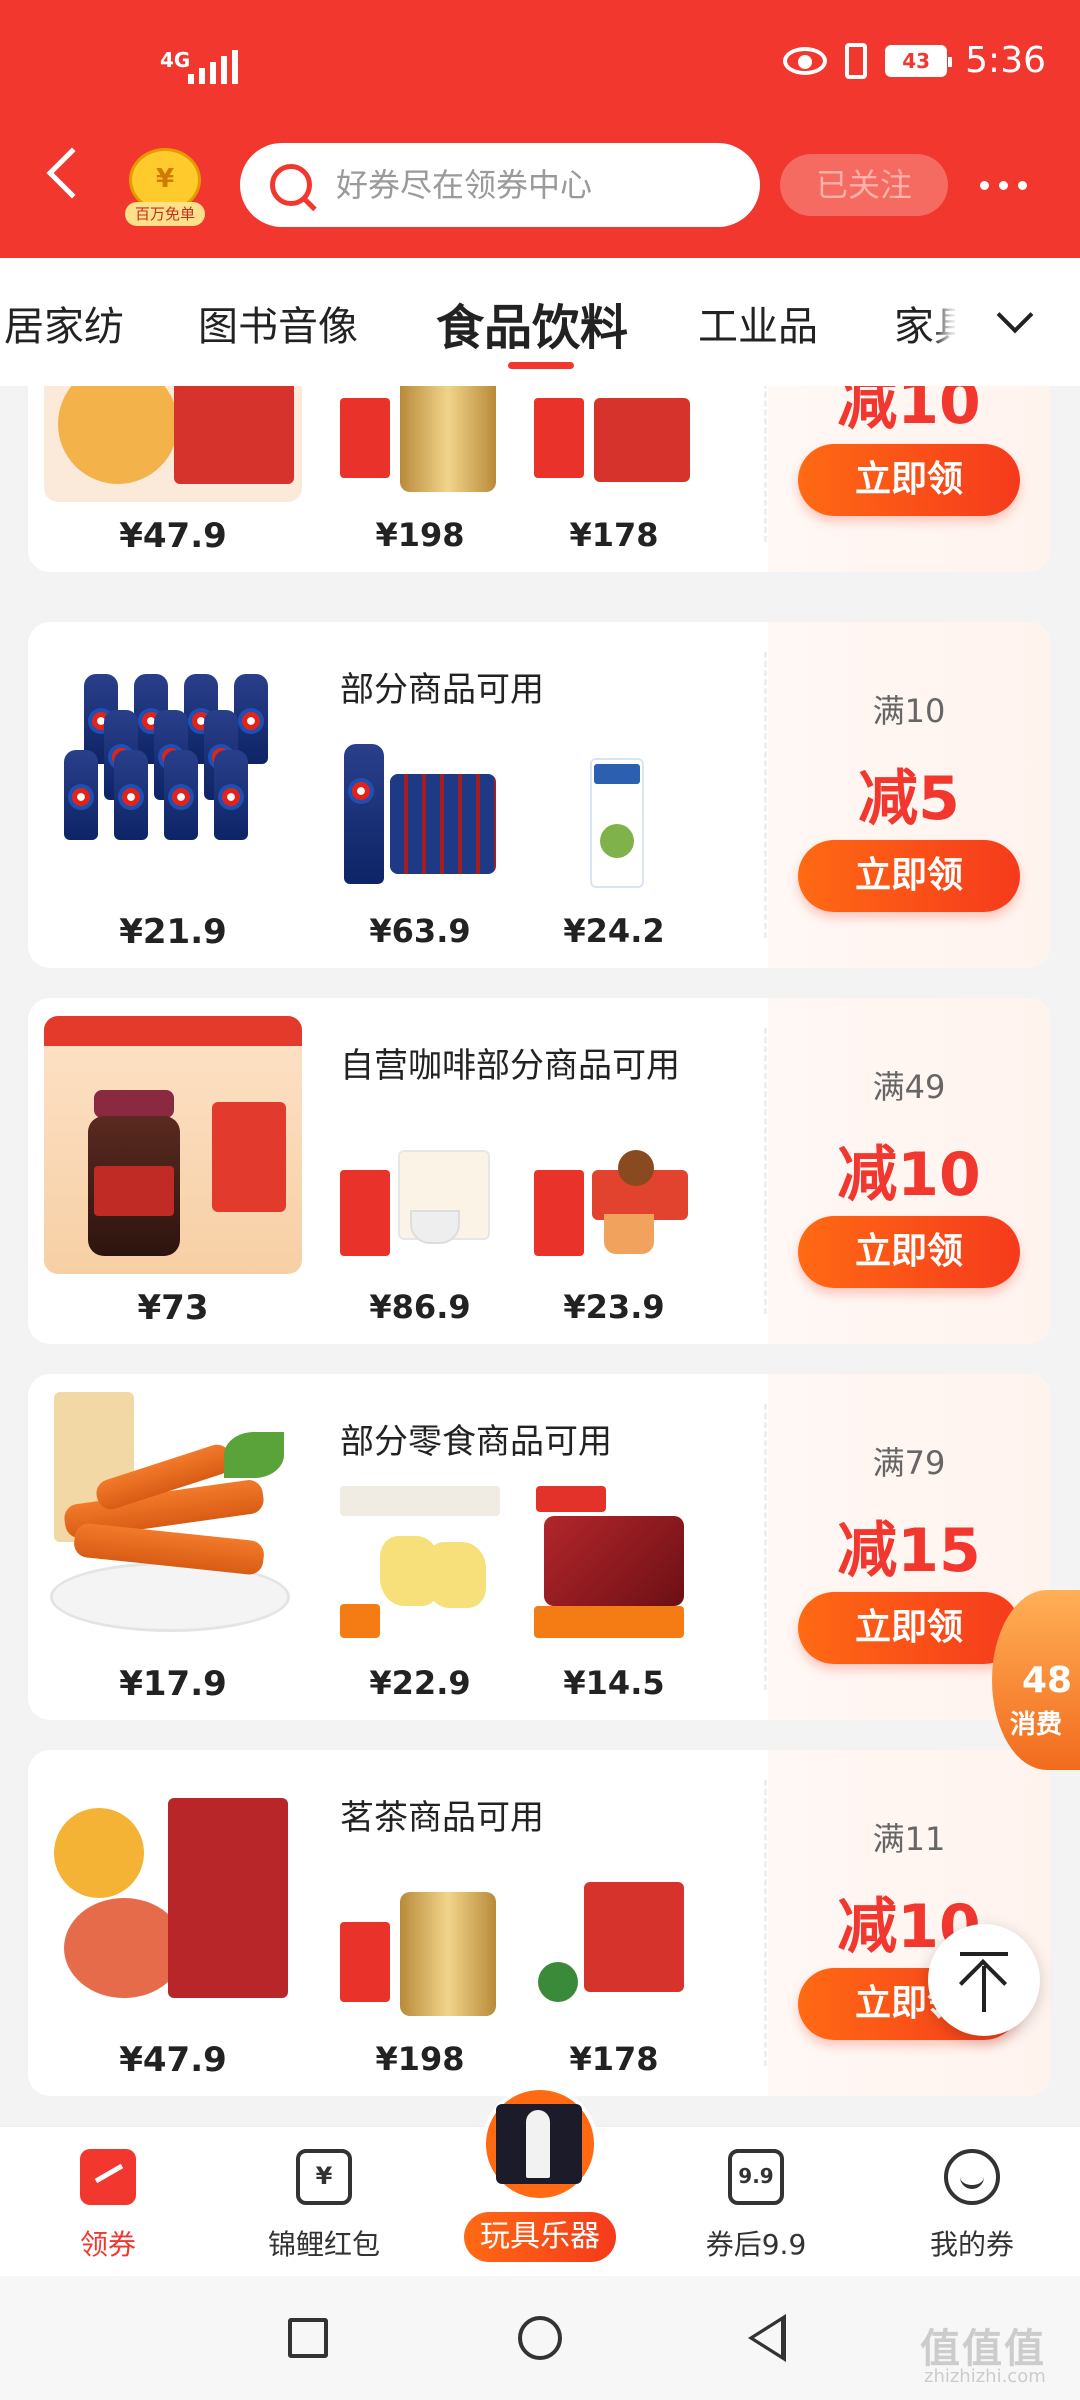 The image size is (1080, 2400). Describe the element at coordinates (510, 1066) in the screenshot. I see `coupon-title: 自营咖啡部分商品可用` at that location.